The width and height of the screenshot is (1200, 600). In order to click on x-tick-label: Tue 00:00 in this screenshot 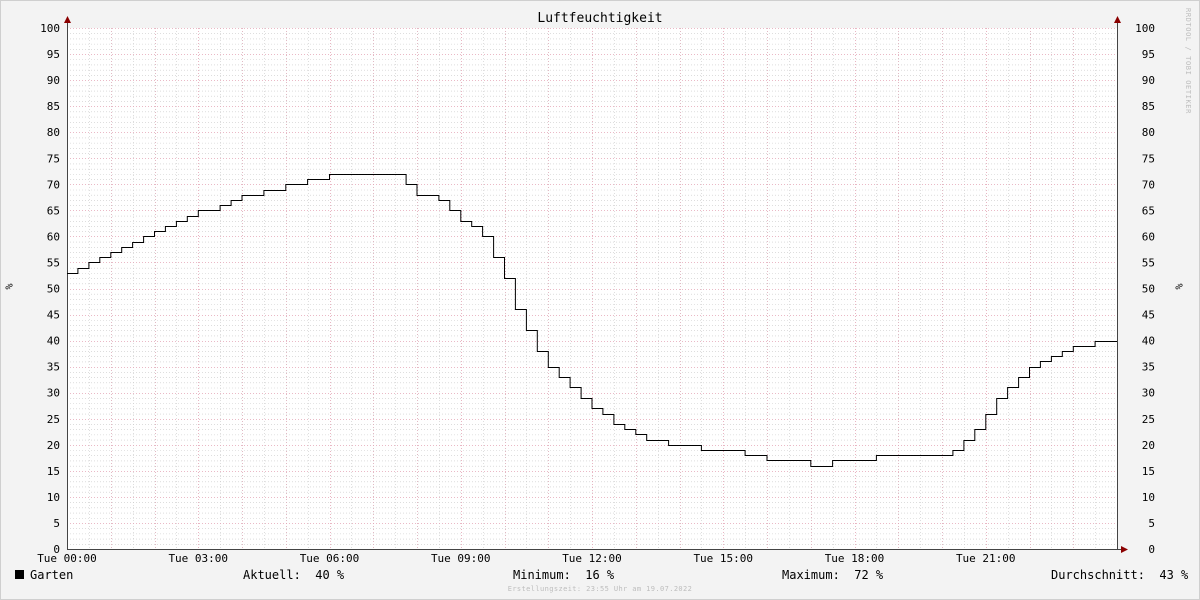, I will do `click(67, 558)`.